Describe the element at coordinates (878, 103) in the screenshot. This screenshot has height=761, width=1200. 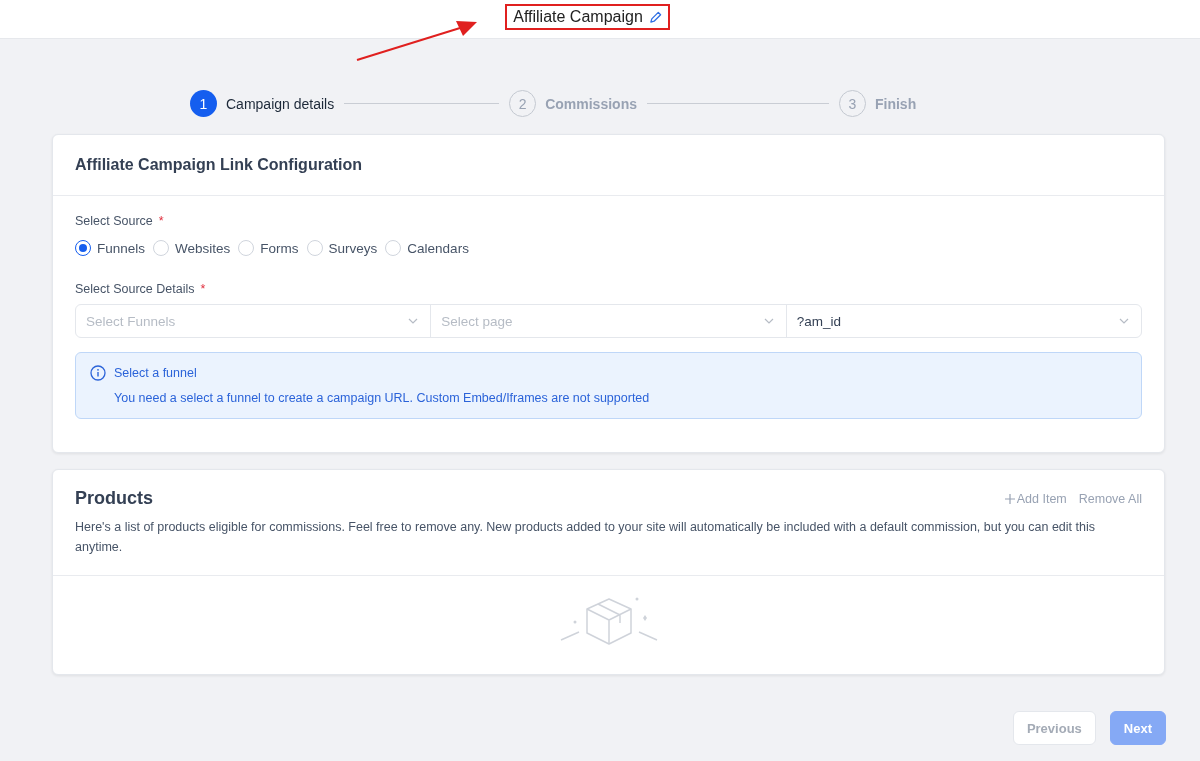
I see `stepper-step: 3 Finish` at that location.